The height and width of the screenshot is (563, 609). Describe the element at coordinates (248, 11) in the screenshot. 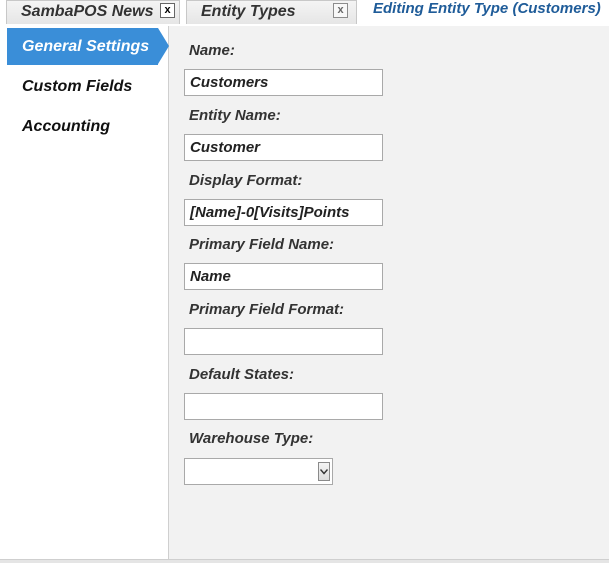

I see `tab-label: Entity Types` at that location.